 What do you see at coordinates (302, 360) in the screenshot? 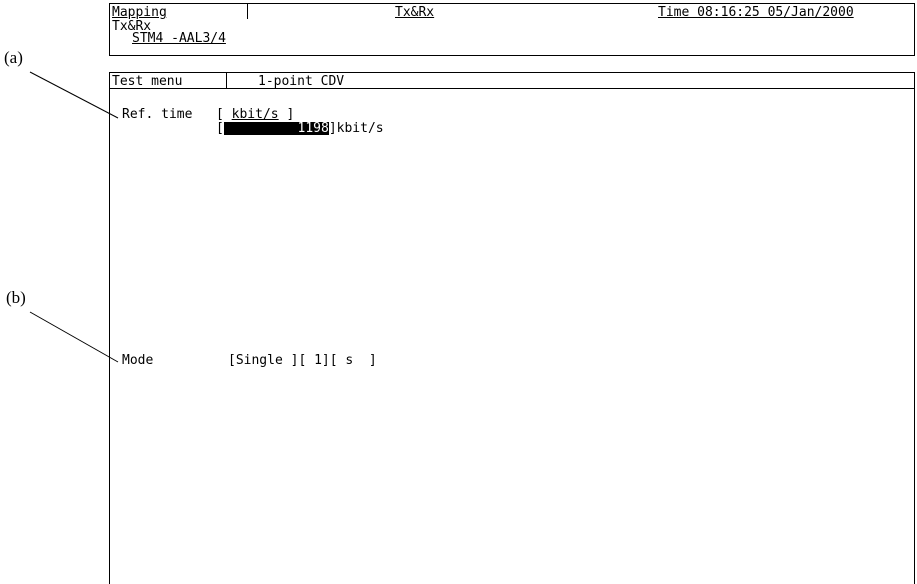
I see `mode-settings-field: [Single ][ 1][ s ]` at bounding box center [302, 360].